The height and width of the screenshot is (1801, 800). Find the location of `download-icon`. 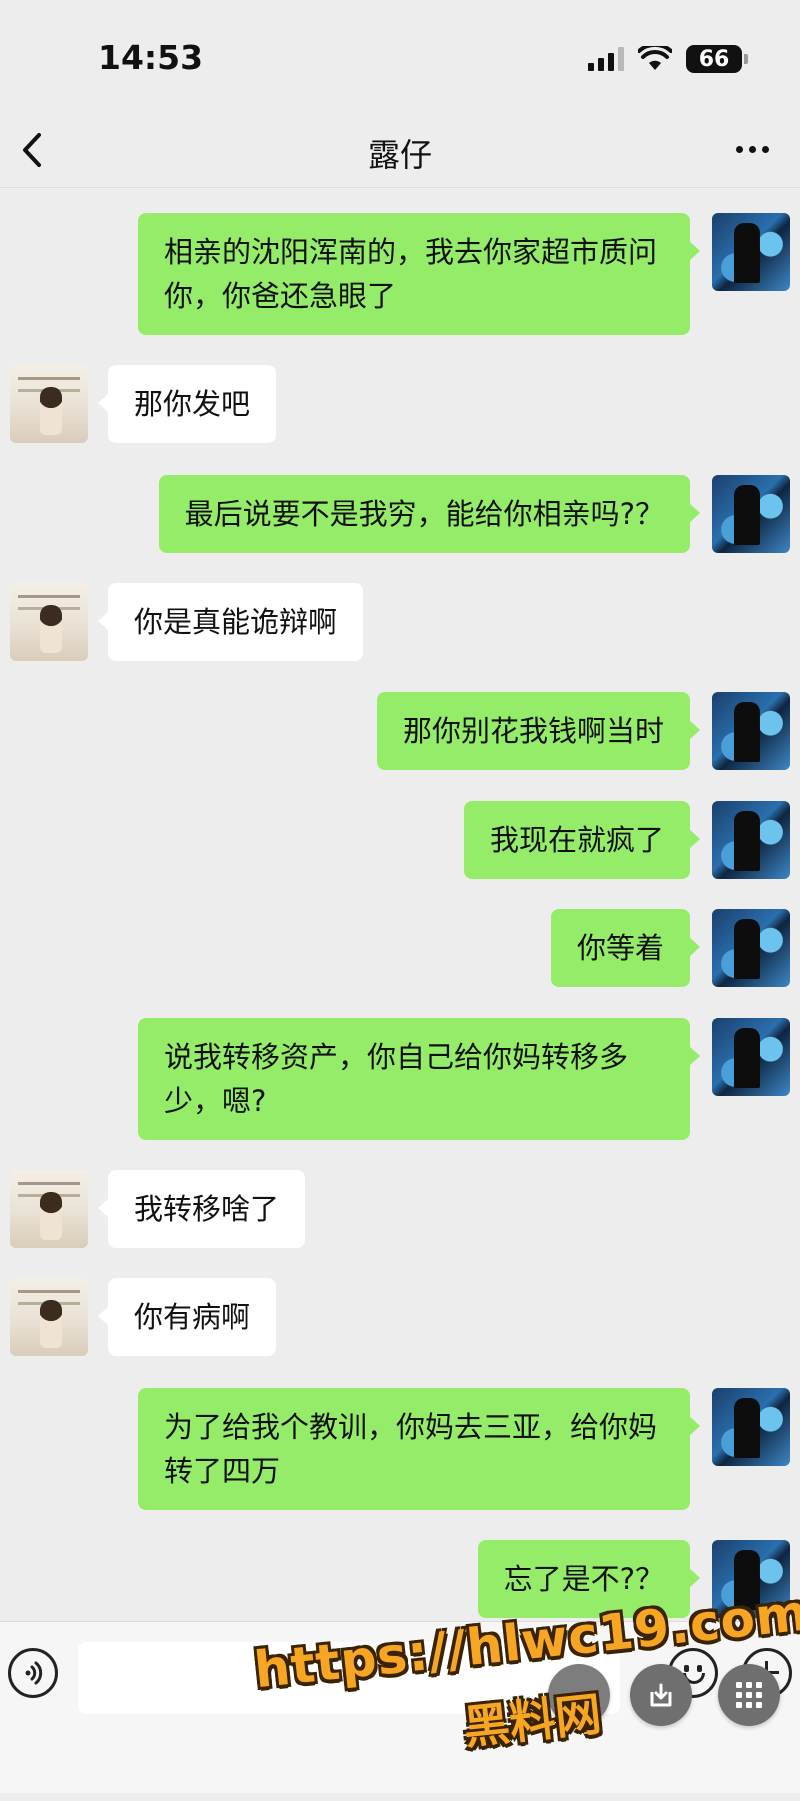

download-icon is located at coordinates (661, 1695).